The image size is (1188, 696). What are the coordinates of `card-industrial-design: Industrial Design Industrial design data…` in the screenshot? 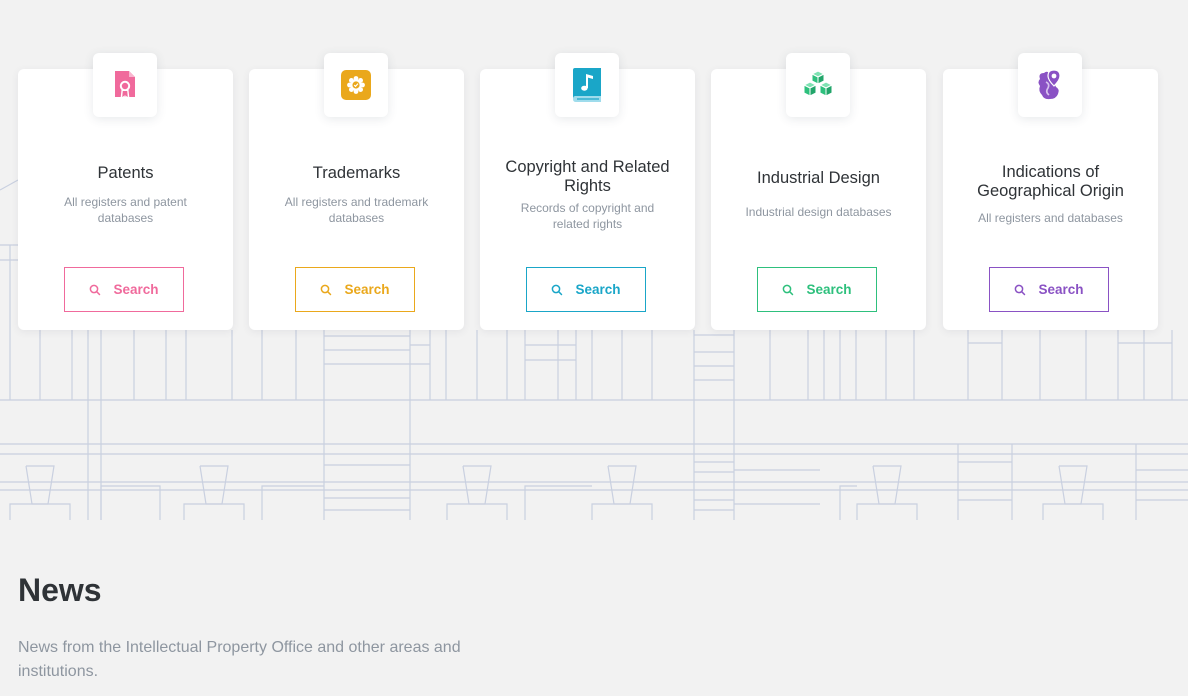 It's located at (818, 191).